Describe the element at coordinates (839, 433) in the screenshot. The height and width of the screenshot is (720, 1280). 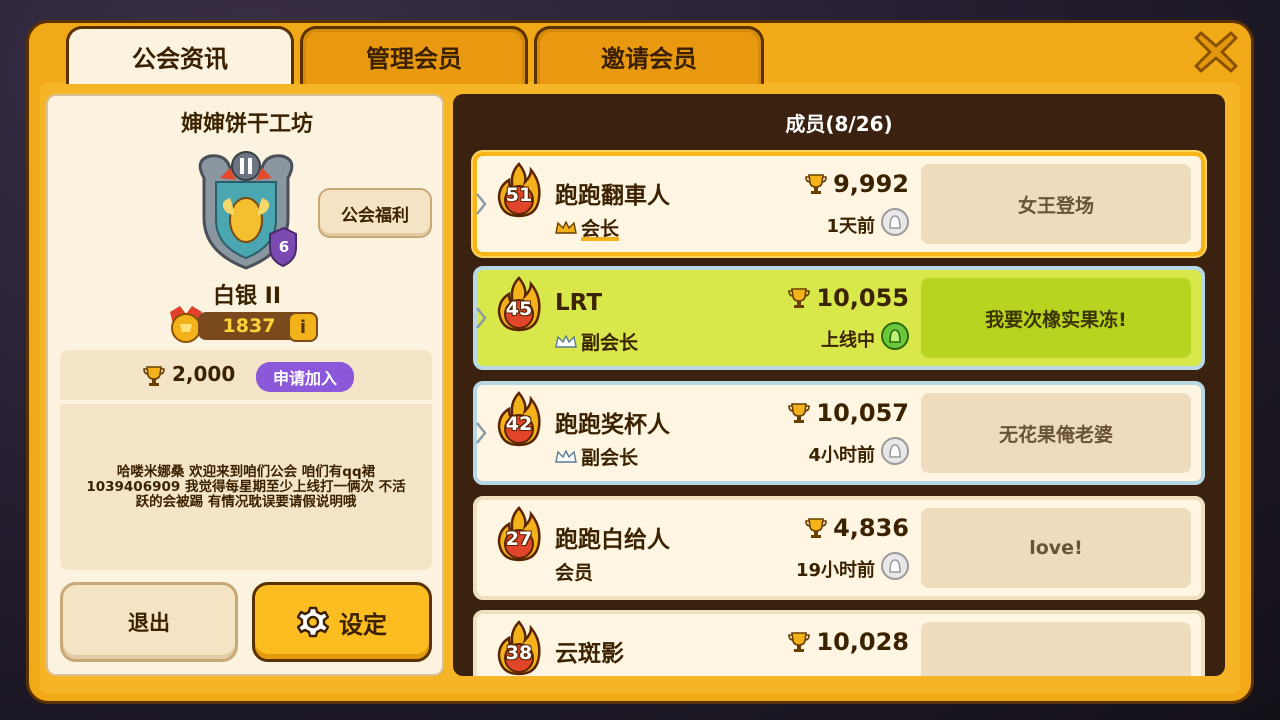
I see `member-row: 42 跑跑奖杯人 副会长 10,057 4小时前 无花果俺老婆` at that location.